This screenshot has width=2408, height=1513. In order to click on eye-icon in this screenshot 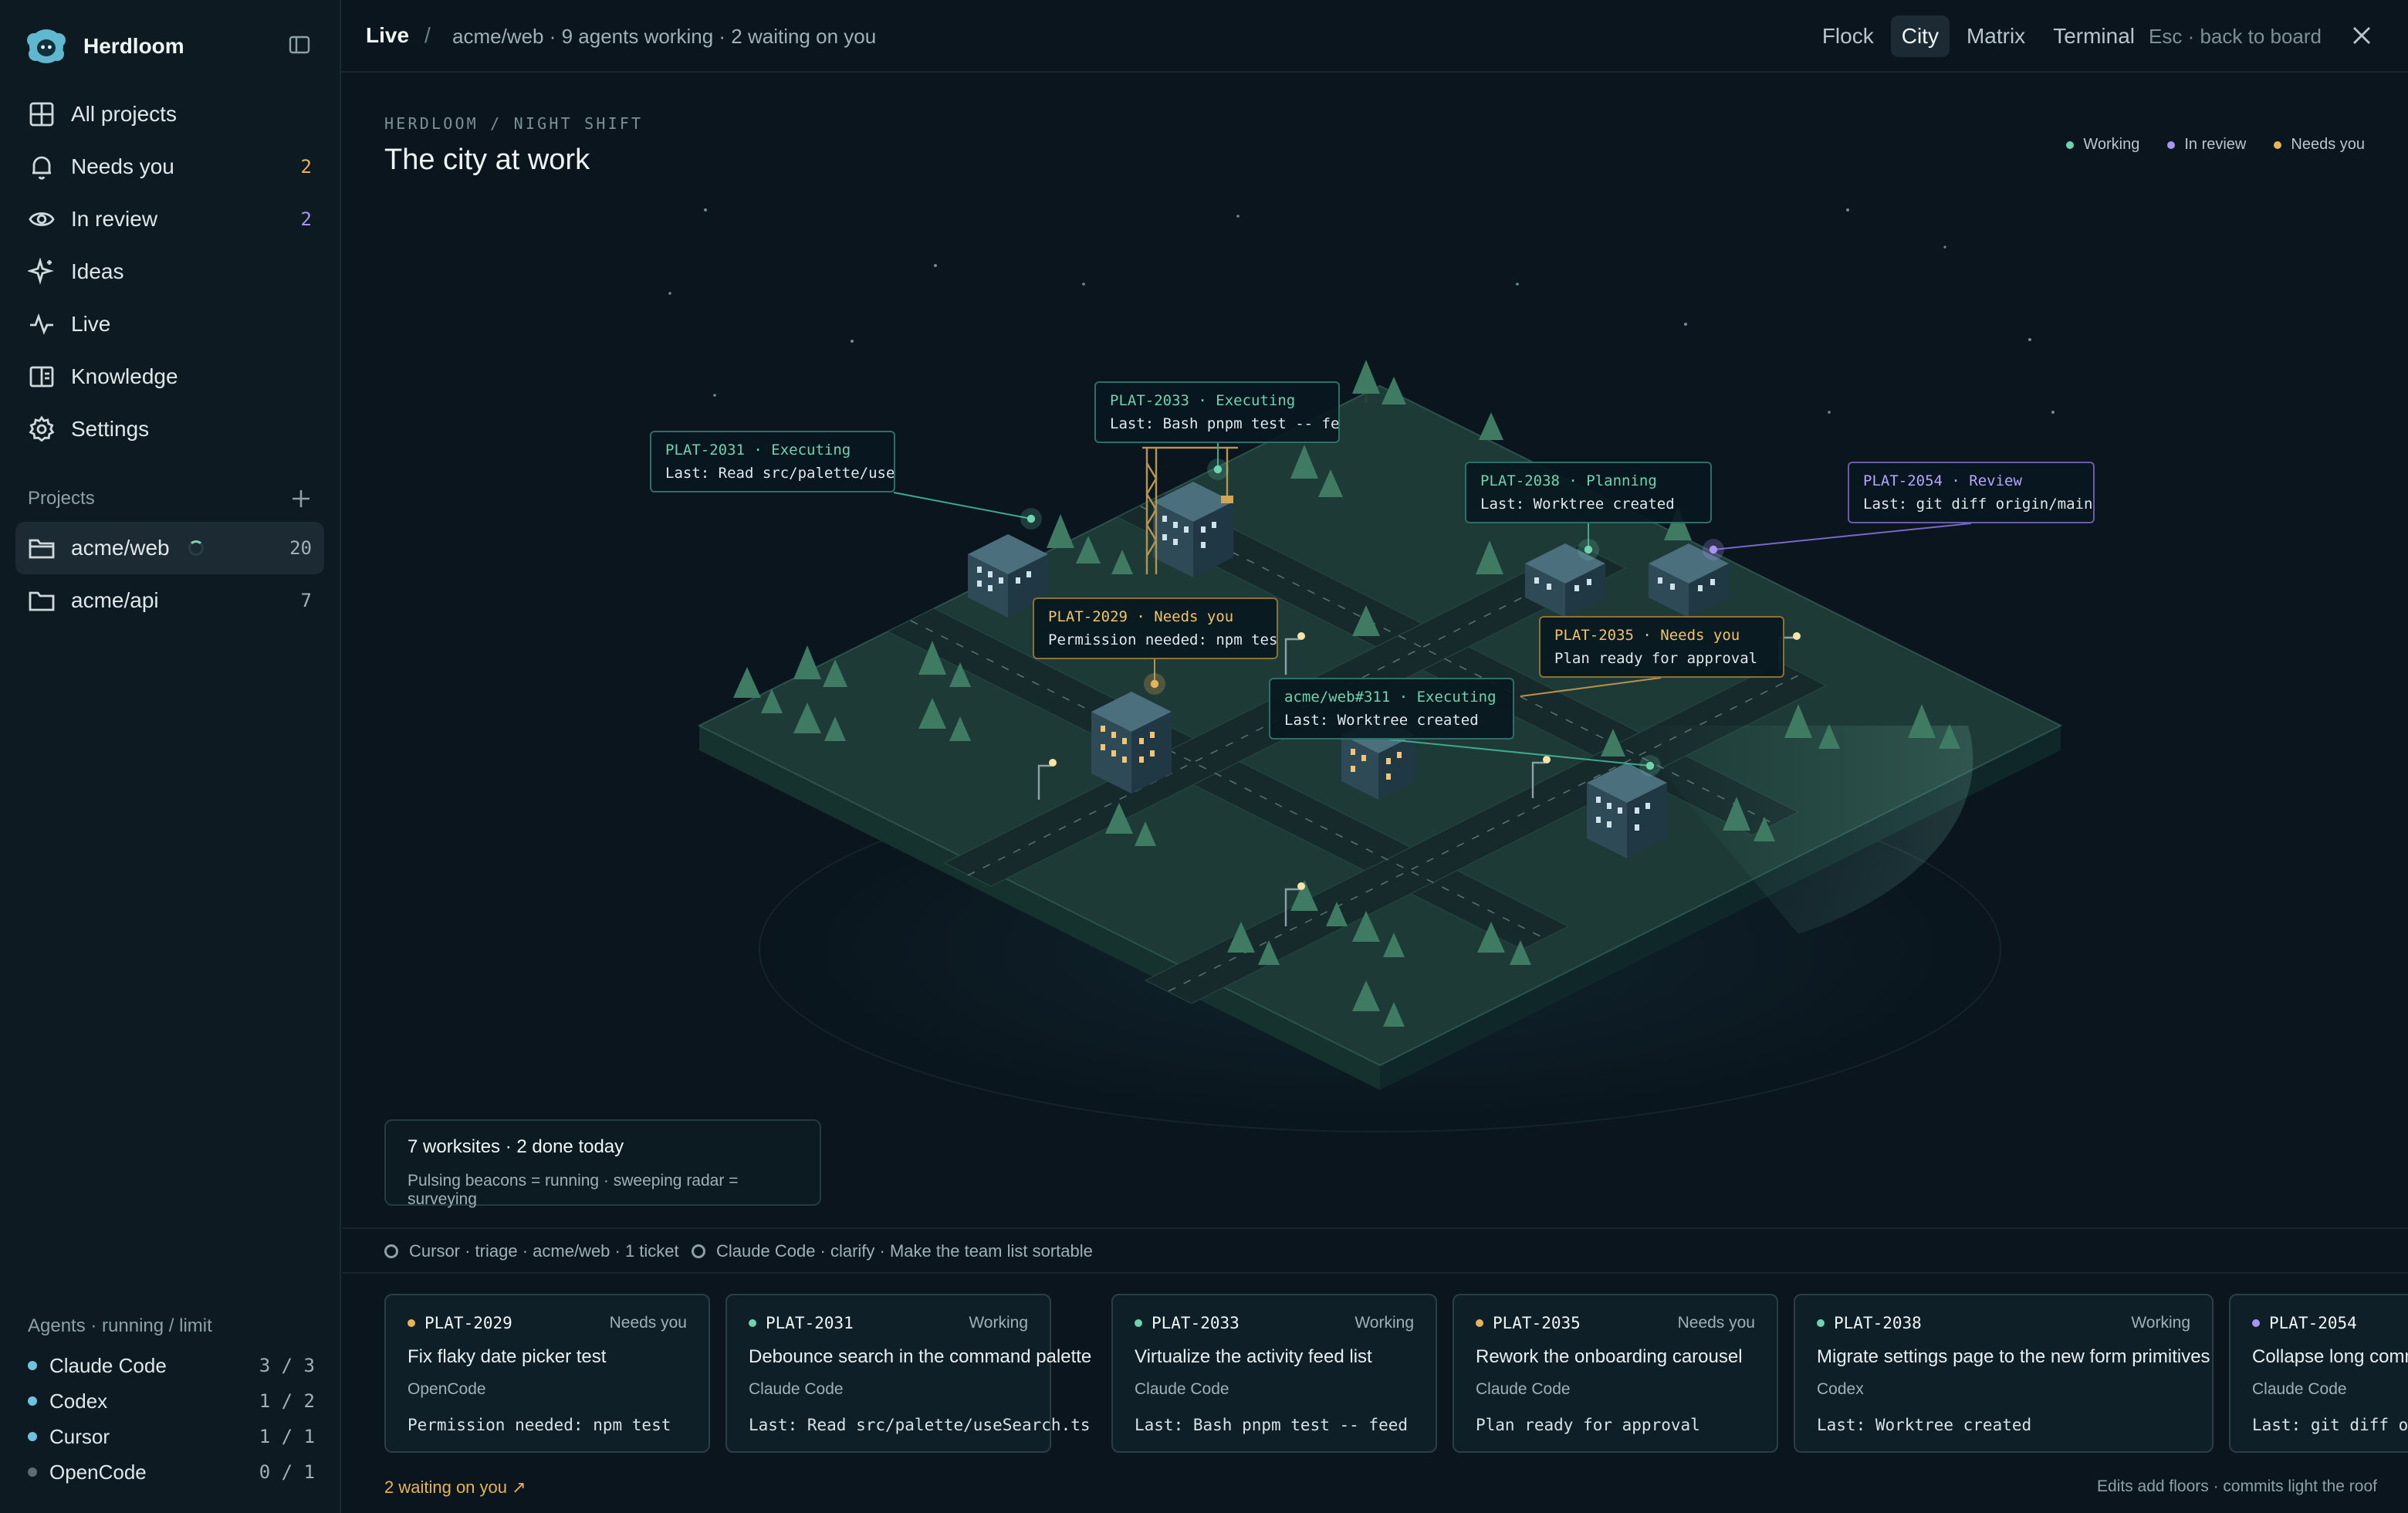, I will do `click(42, 219)`.